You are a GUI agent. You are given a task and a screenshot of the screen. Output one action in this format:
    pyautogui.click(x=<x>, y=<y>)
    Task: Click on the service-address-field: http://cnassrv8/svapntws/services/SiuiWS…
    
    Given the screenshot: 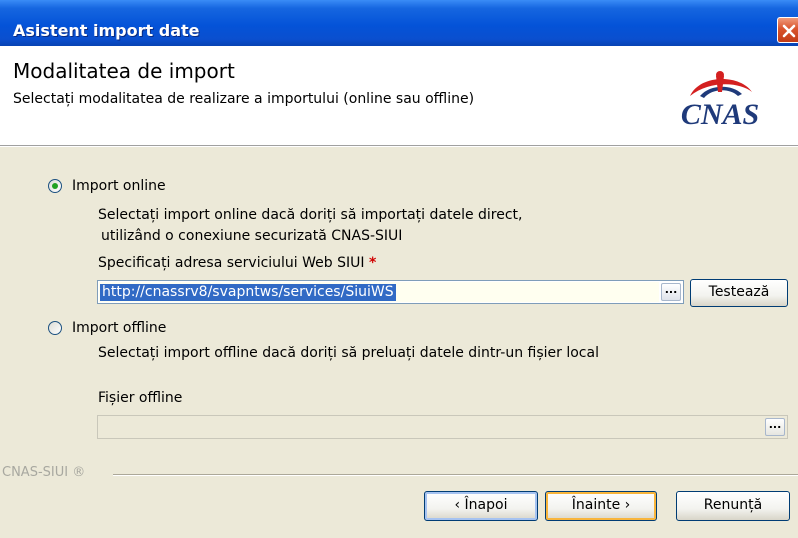 What is the action you would take?
    pyautogui.click(x=390, y=292)
    